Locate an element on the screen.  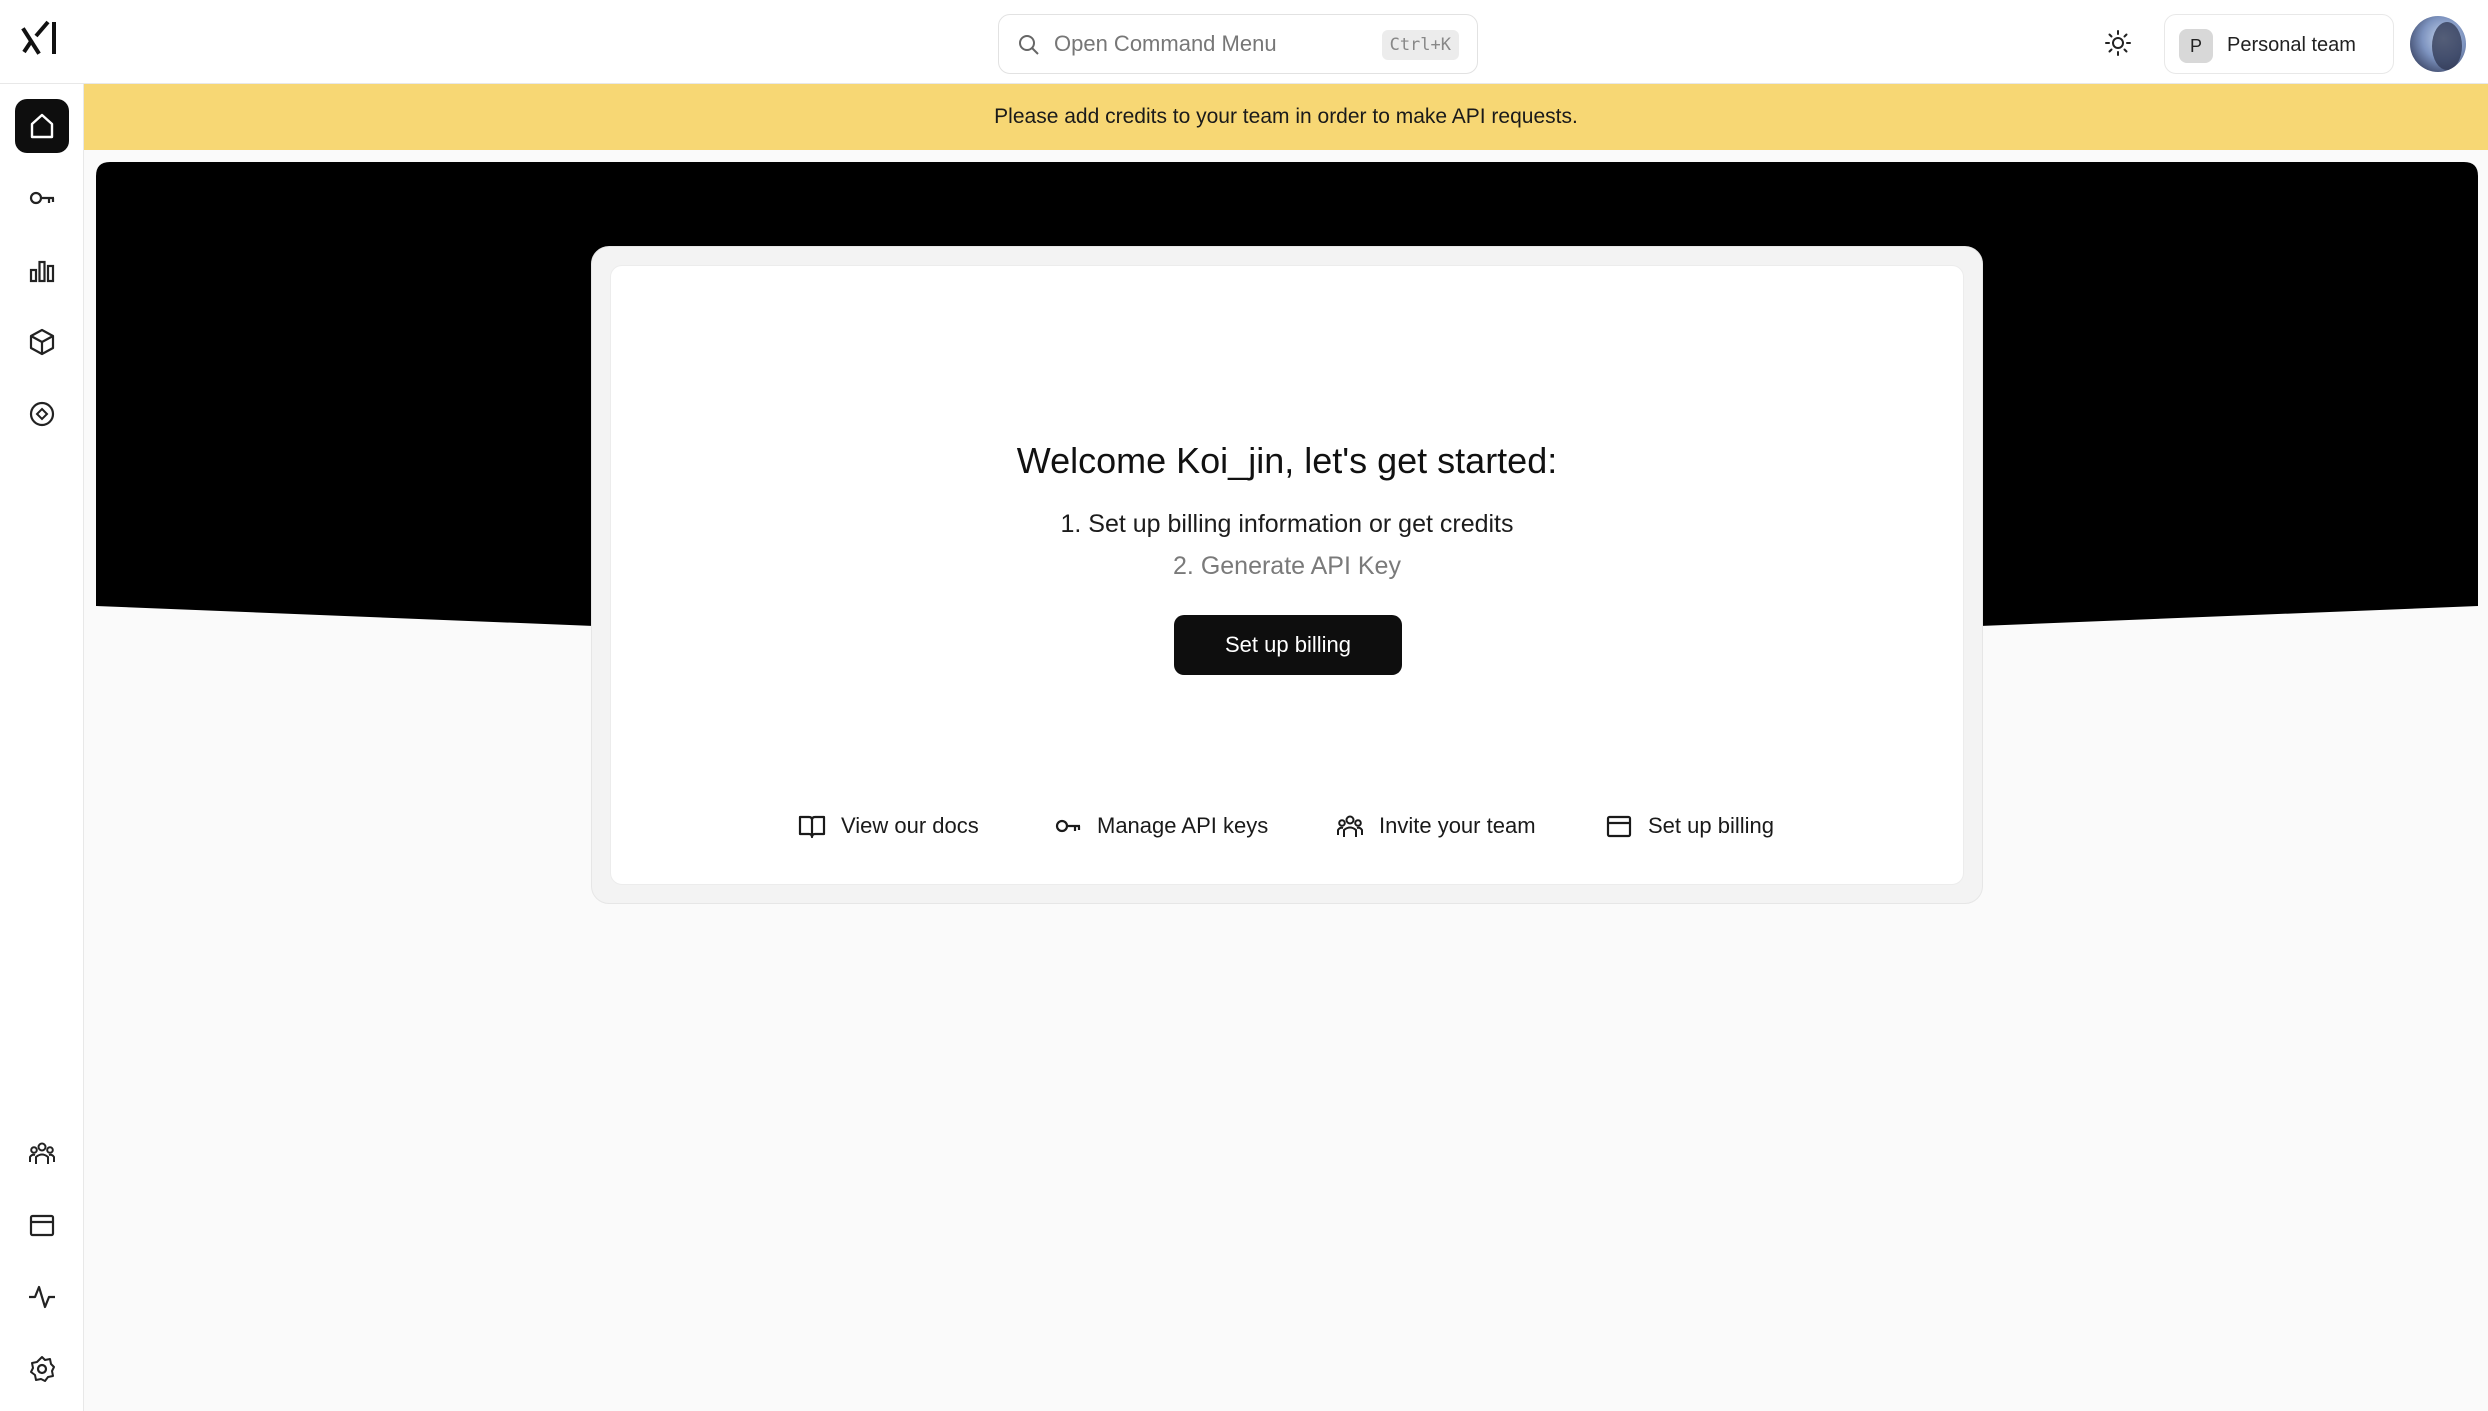
cube-icon is located at coordinates (42, 342).